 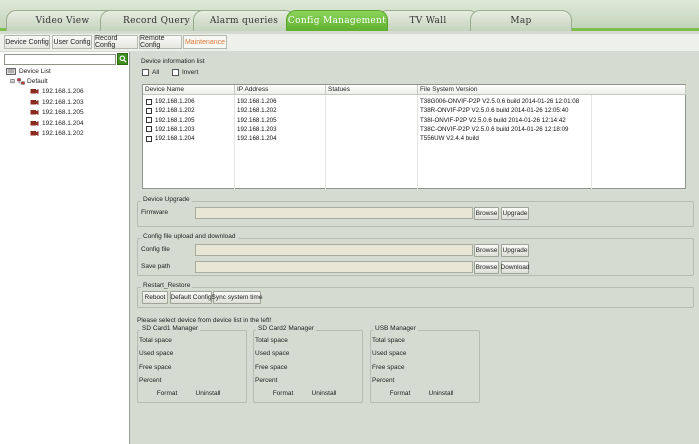 I want to click on firmware-browse-button: Browse, so click(x=486, y=213).